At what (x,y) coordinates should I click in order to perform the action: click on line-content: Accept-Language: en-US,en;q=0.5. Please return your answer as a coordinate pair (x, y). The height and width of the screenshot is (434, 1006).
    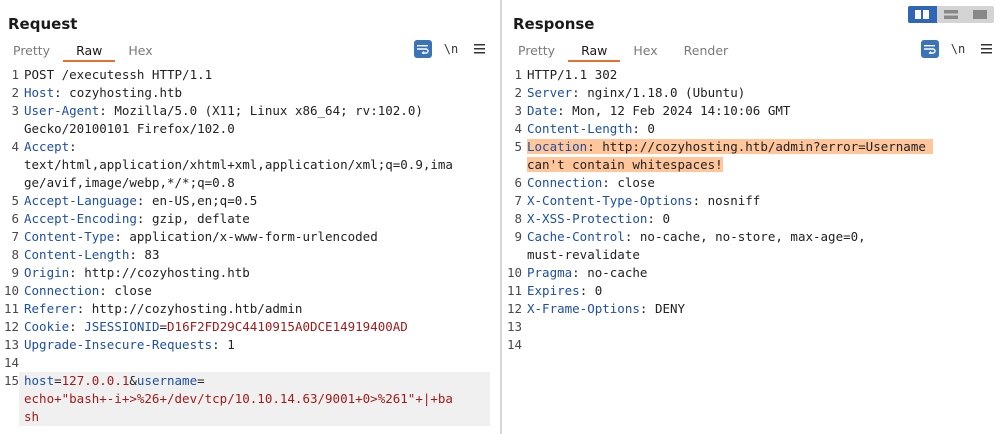
    Looking at the image, I should click on (141, 200).